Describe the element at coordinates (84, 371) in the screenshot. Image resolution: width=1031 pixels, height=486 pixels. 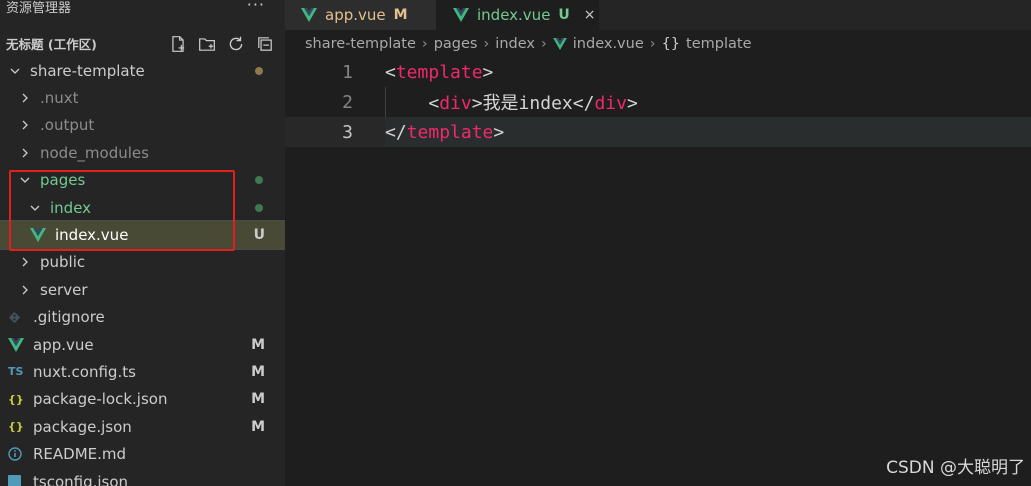
I see `tree-item-label: nuxt.config.ts` at that location.